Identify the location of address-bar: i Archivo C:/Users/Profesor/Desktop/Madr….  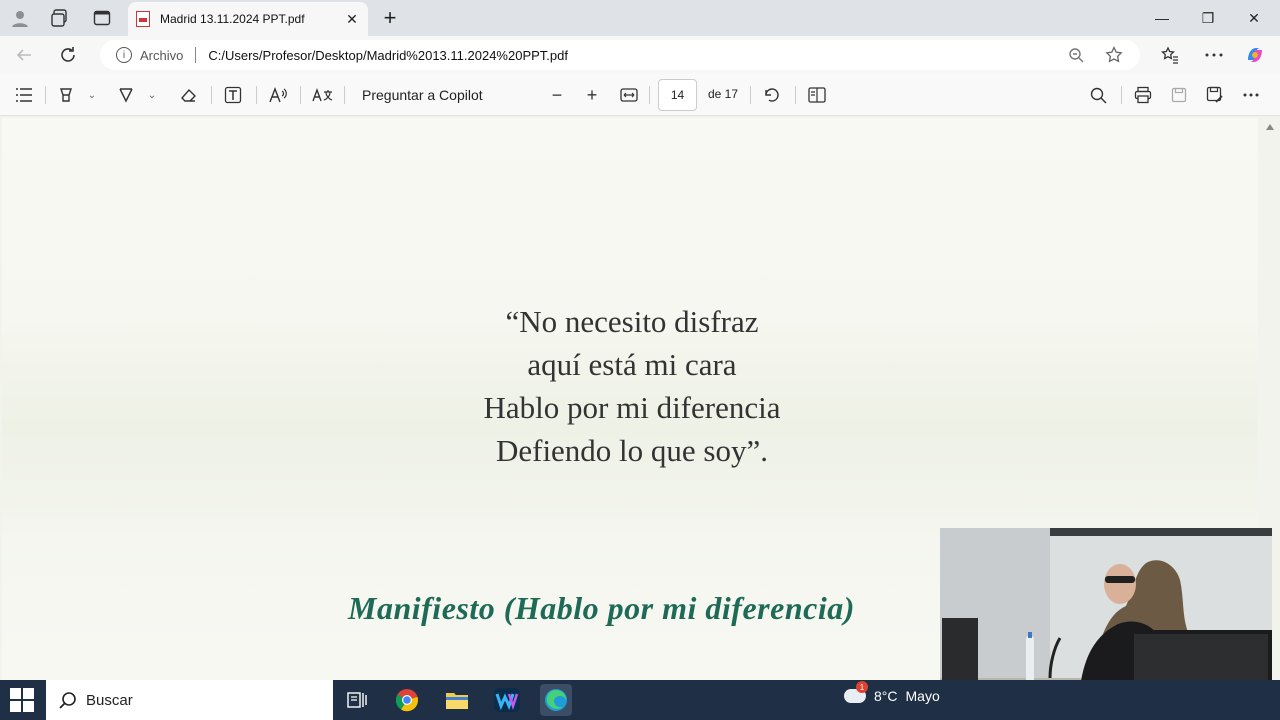
(620, 55).